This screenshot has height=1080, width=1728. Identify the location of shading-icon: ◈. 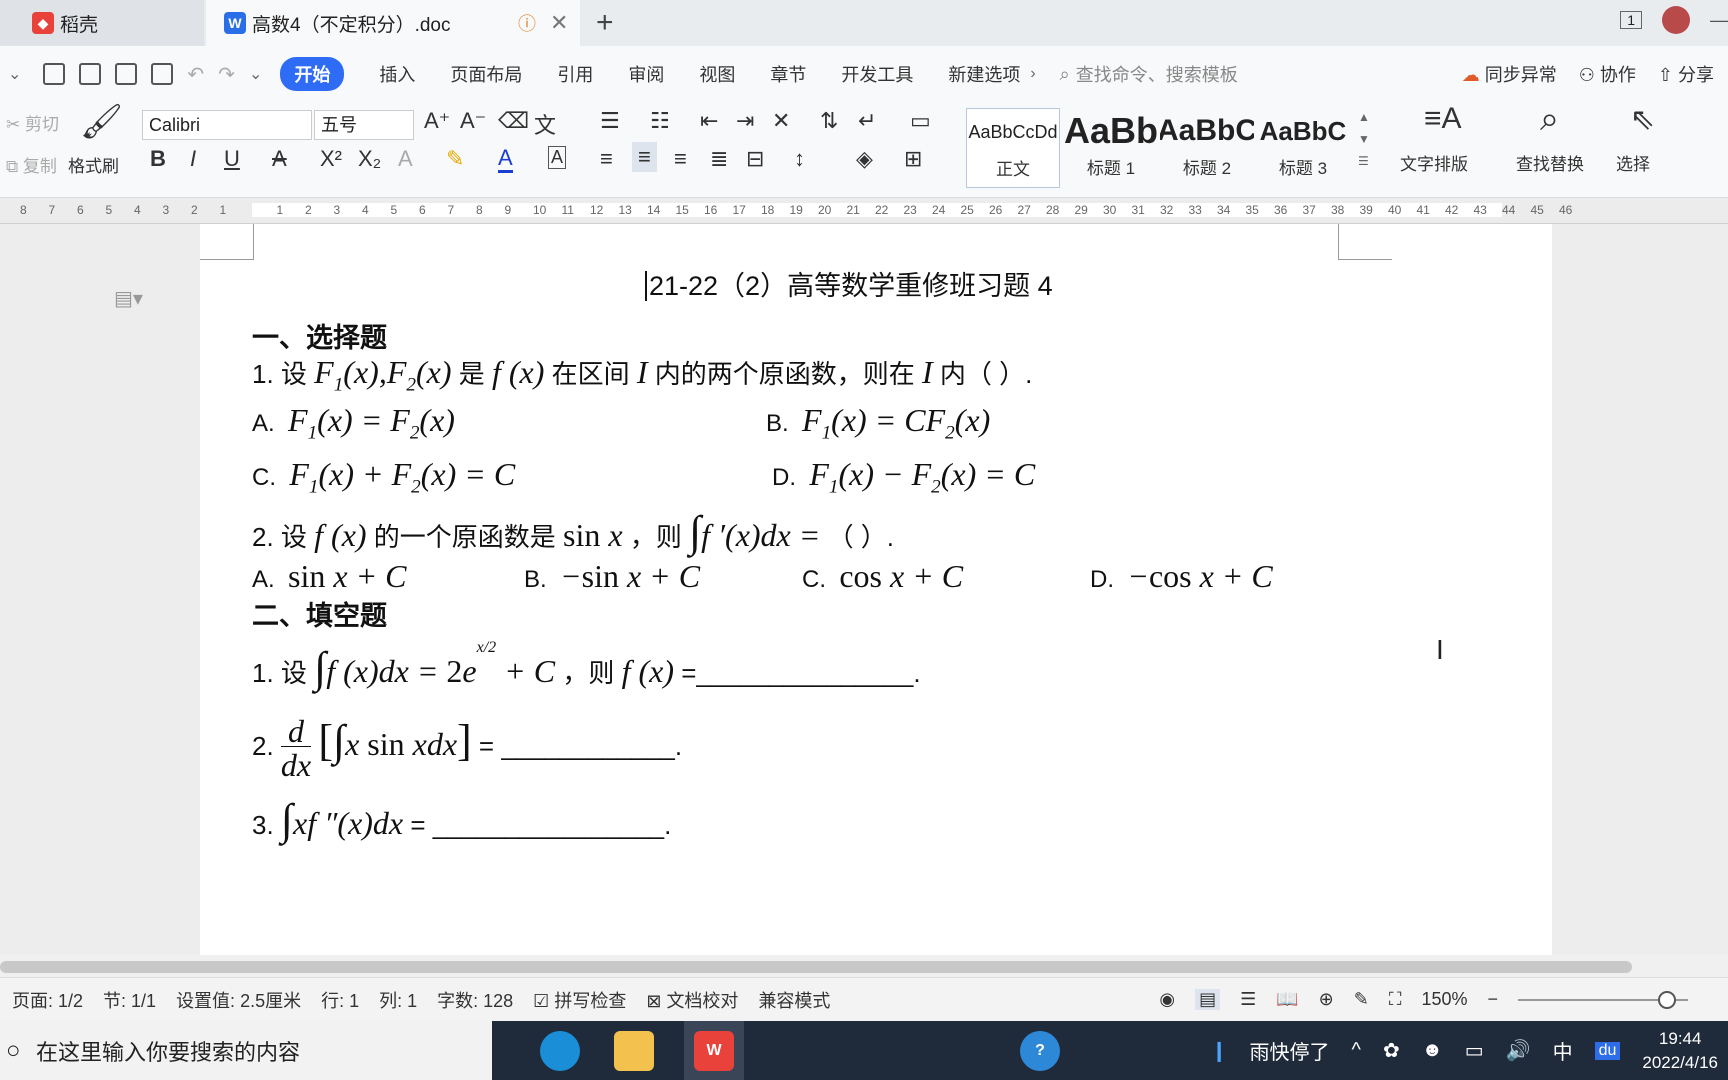
(864, 159).